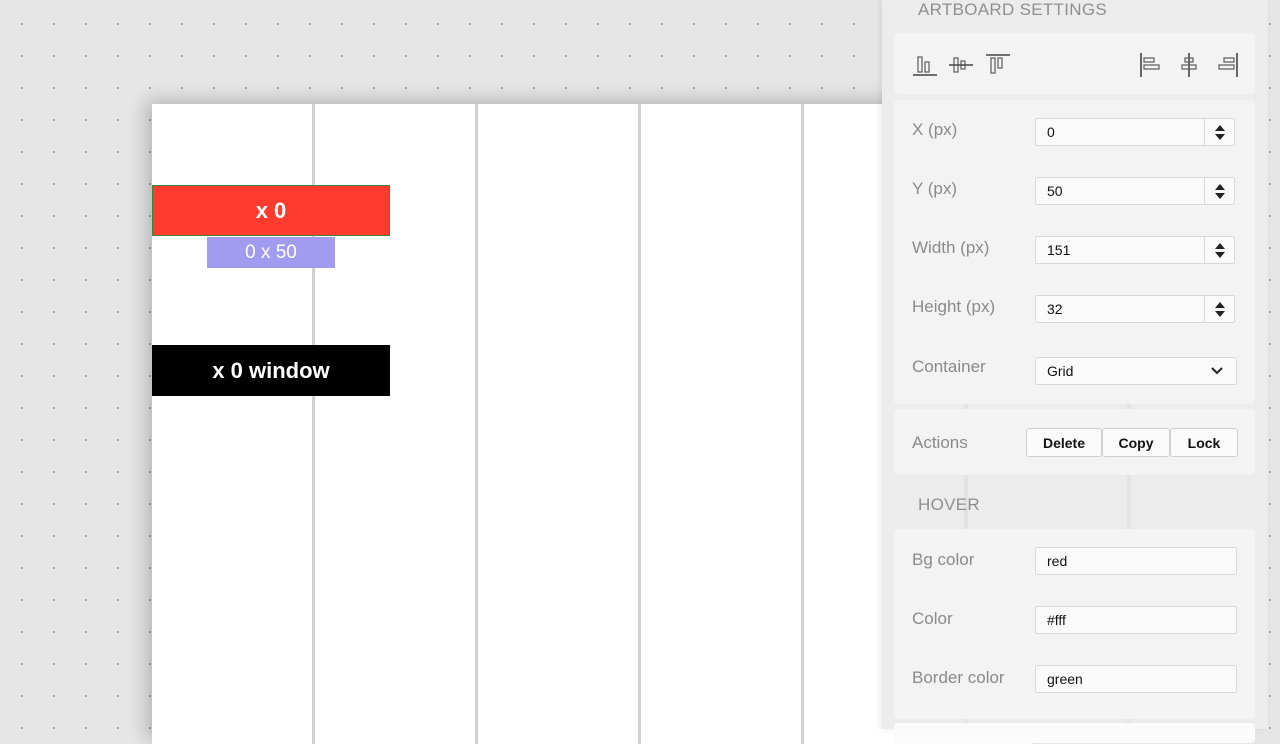 This screenshot has height=744, width=1280. I want to click on selected-element-red: x 0, so click(271, 210).